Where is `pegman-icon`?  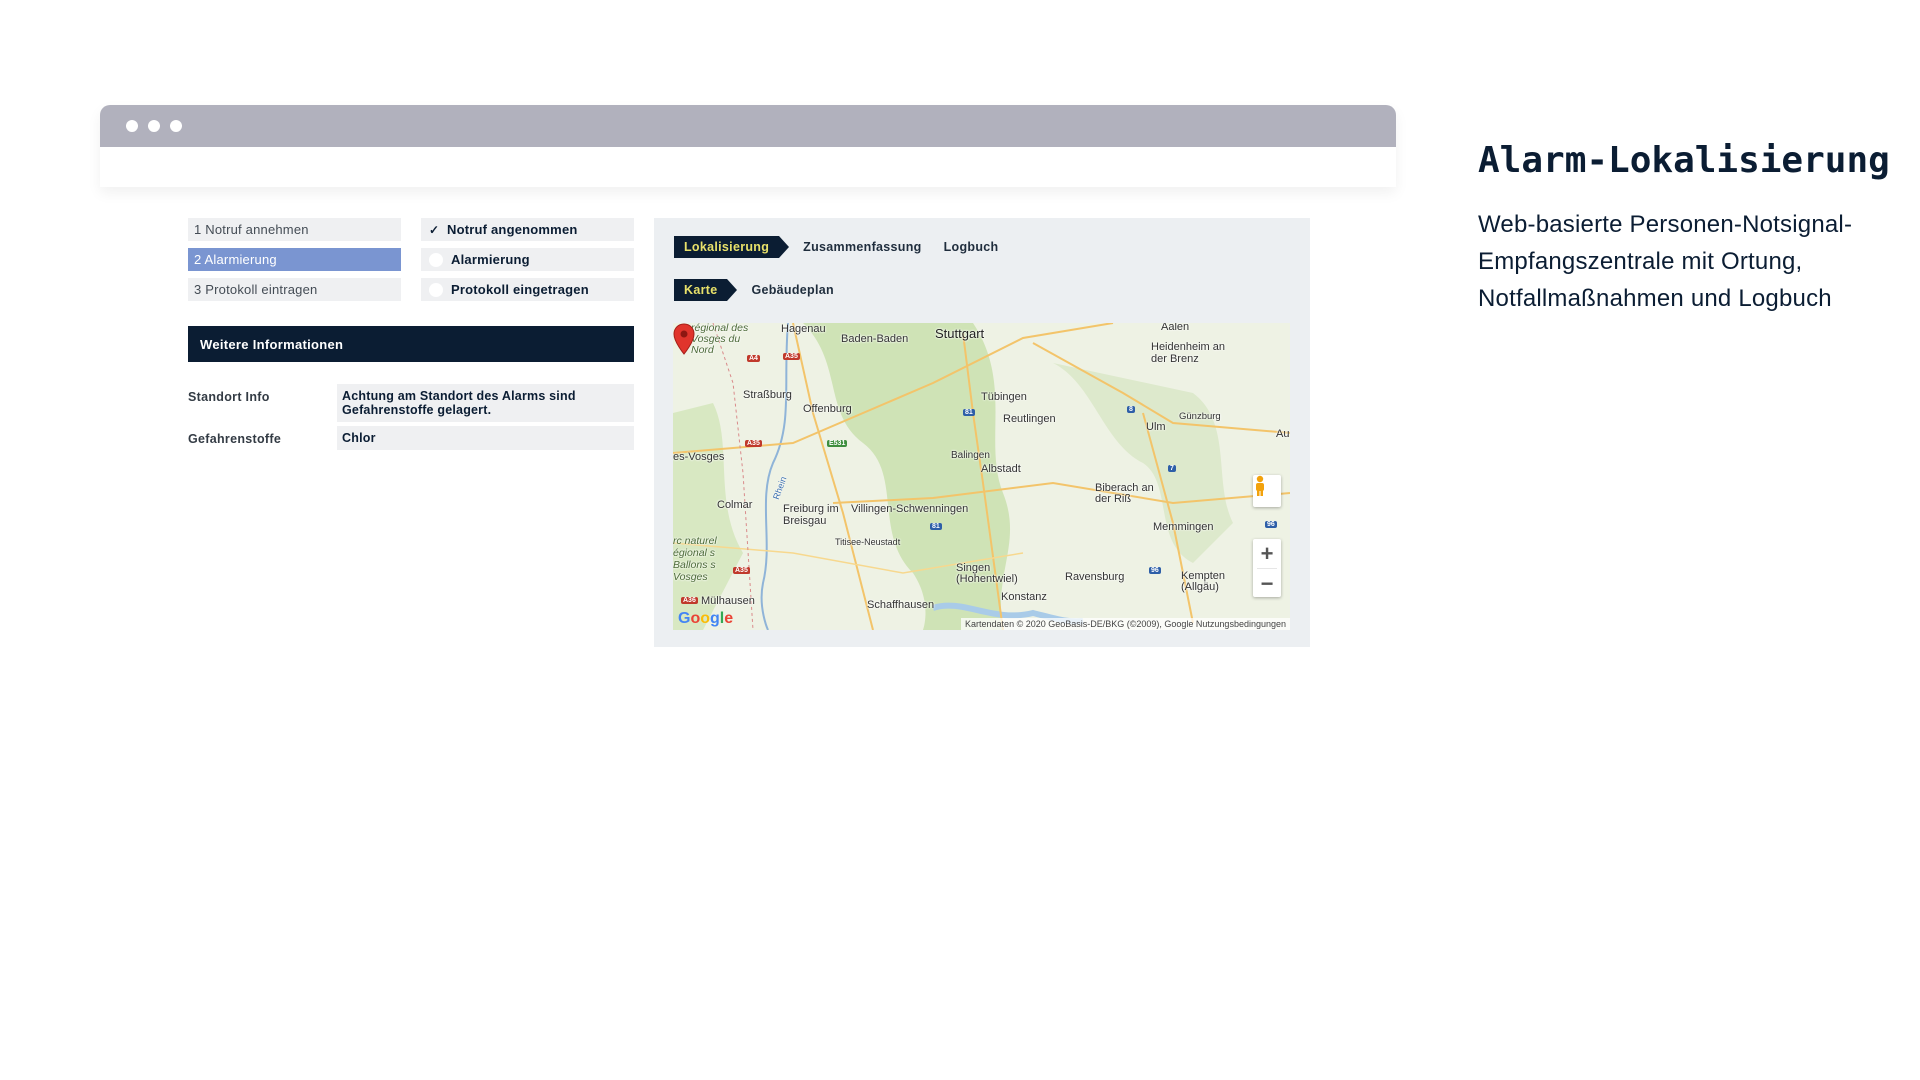
pegman-icon is located at coordinates (1260, 485).